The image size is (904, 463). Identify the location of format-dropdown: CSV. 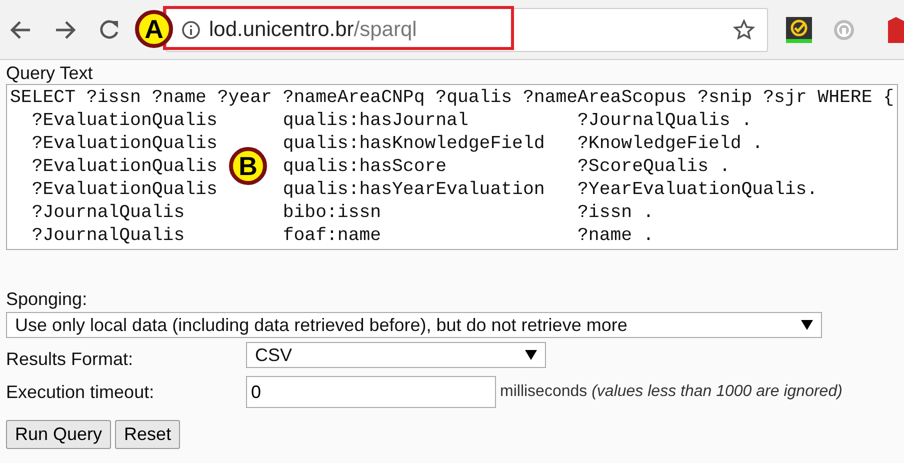
(396, 355).